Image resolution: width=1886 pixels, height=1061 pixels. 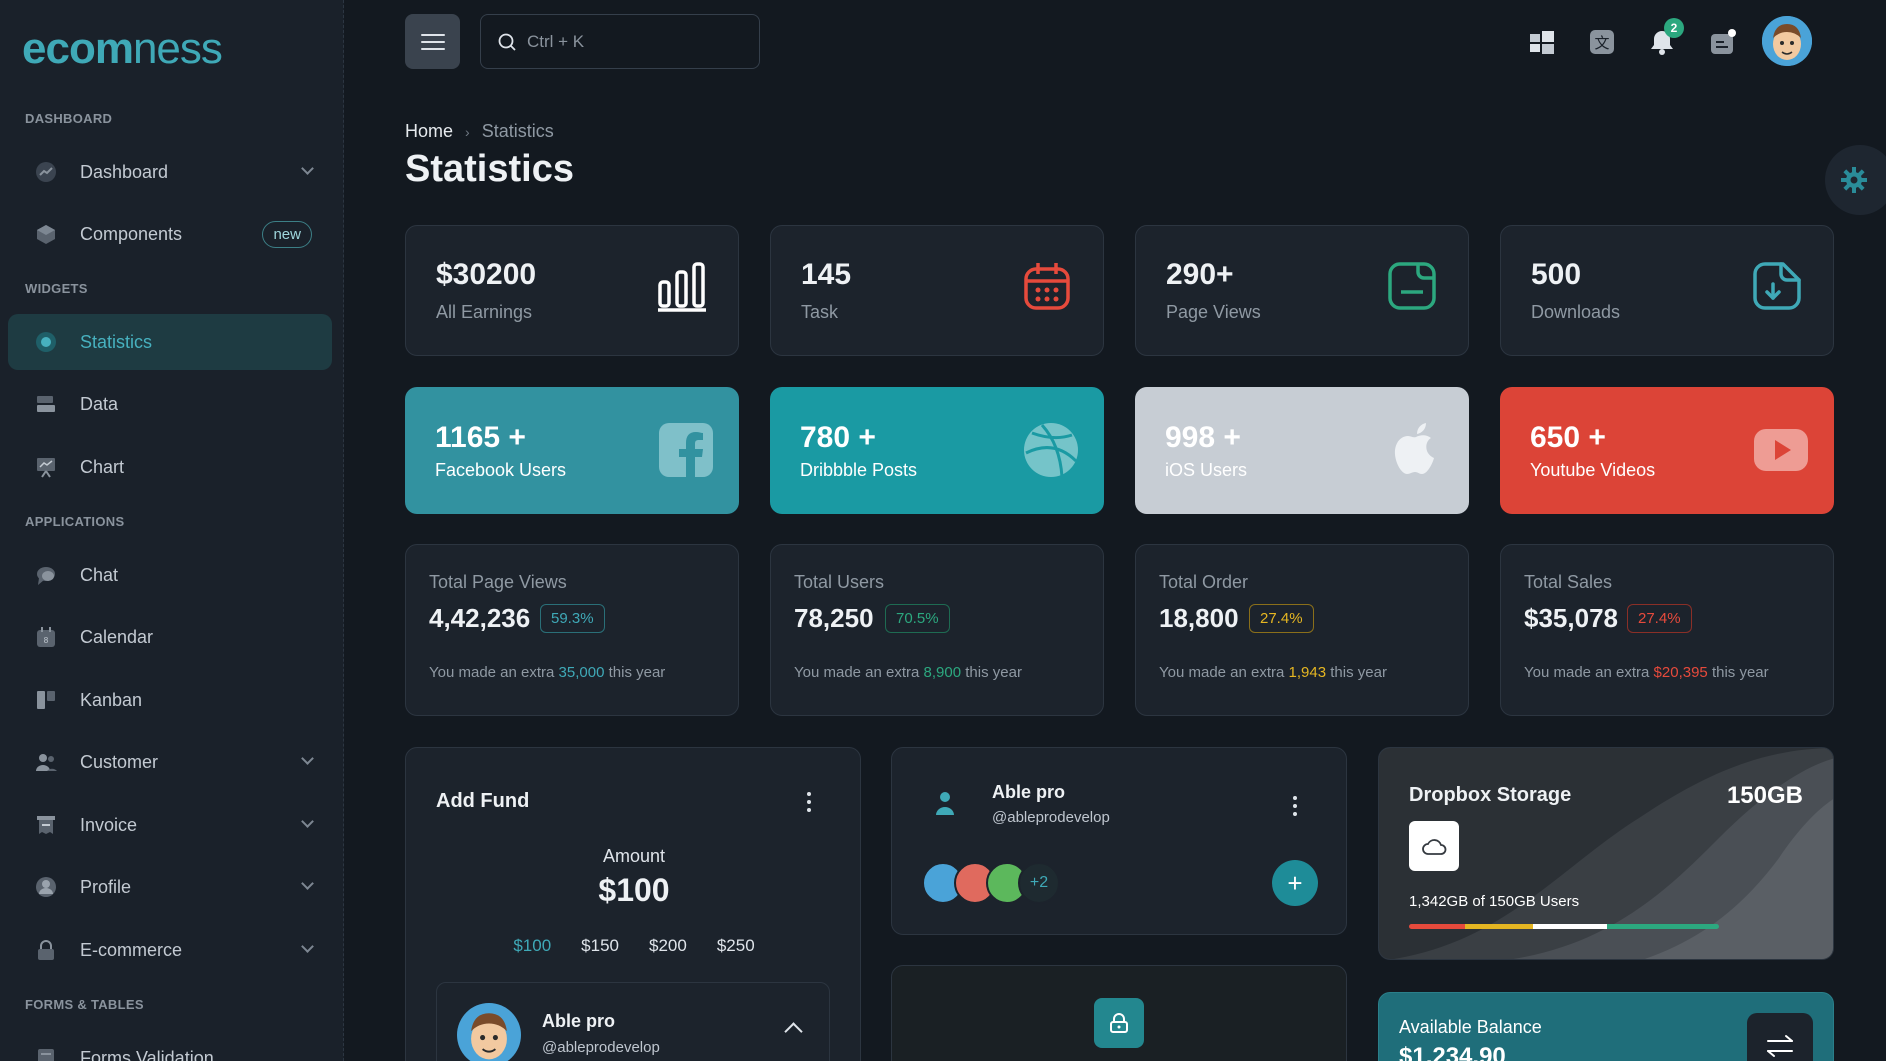 What do you see at coordinates (432, 41) in the screenshot?
I see `menu-toggle-button` at bounding box center [432, 41].